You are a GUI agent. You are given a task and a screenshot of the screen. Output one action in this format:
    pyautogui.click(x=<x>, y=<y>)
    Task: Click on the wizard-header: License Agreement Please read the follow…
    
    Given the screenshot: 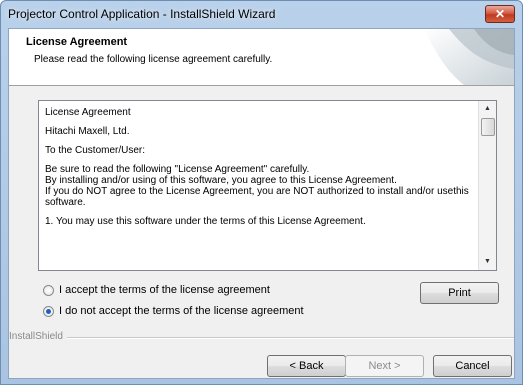 What is the action you would take?
    pyautogui.click(x=261, y=57)
    